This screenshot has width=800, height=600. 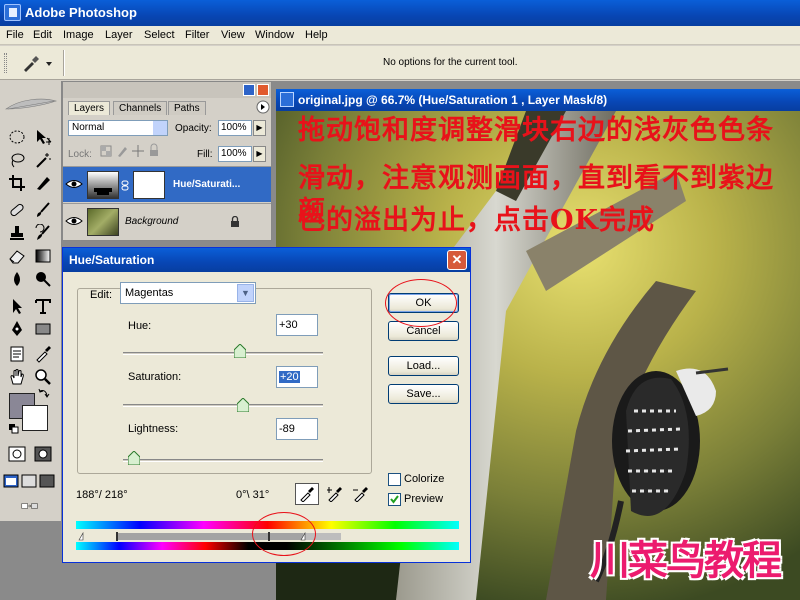 I want to click on lock-transparency-icon, so click(x=106, y=151).